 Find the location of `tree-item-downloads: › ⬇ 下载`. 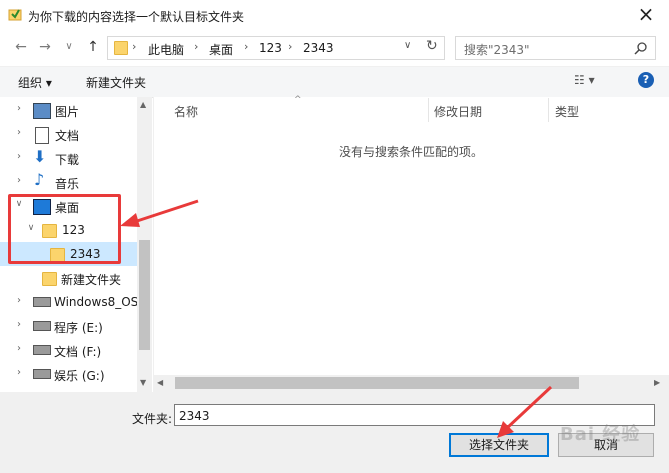

tree-item-downloads: › ⬇ 下载 is located at coordinates (68, 158).